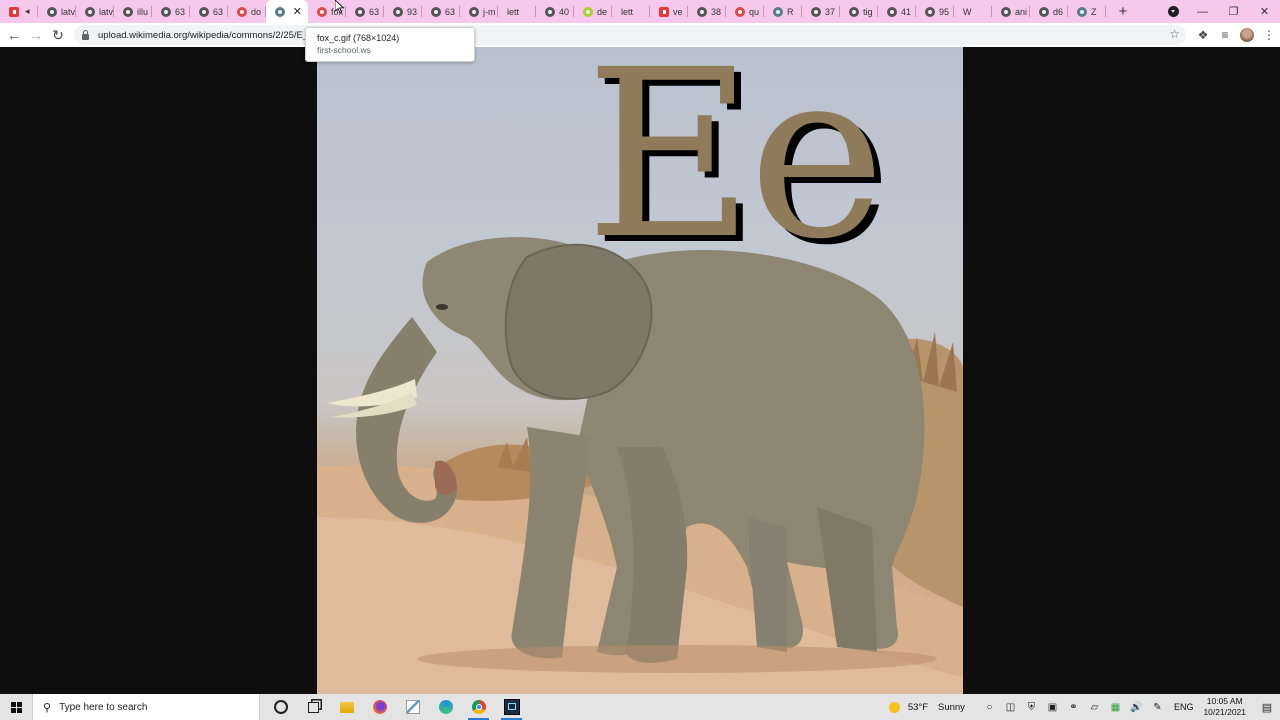  I want to click on shield-icon: ⛨, so click(1031, 707).